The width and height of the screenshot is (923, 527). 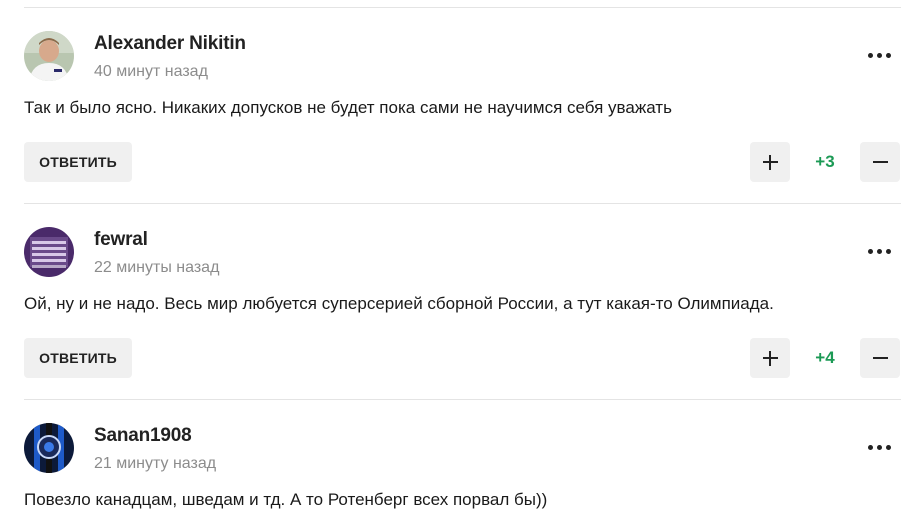 I want to click on vote-score: +4, so click(x=825, y=357).